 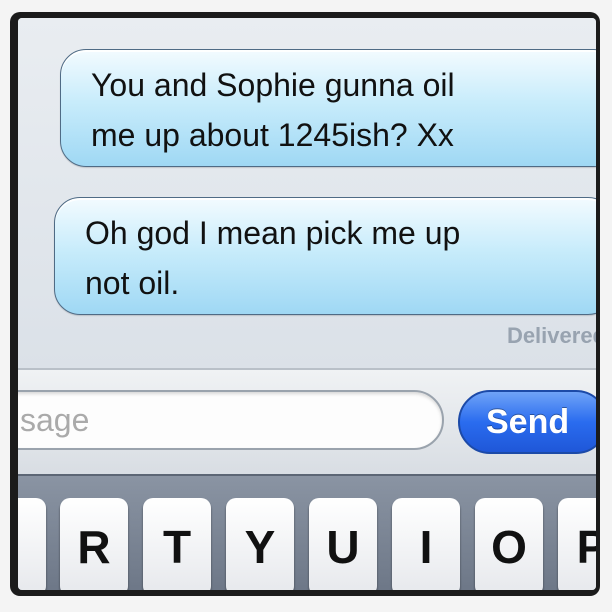 I want to click on delivered-status: Delivered, so click(x=551, y=335).